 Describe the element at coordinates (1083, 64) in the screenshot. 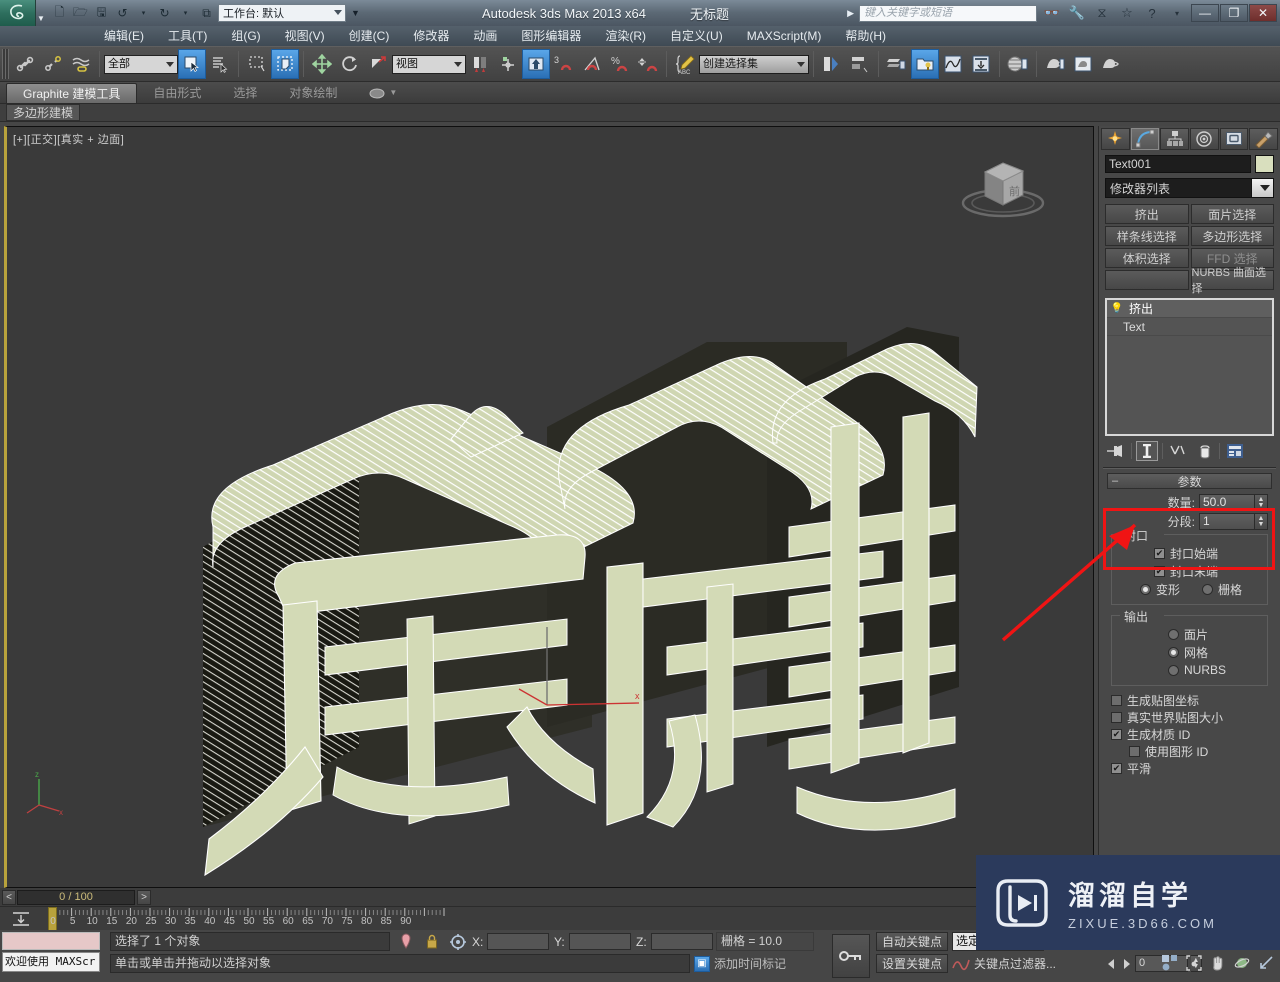

I see `rendered-frame-window-icon` at that location.